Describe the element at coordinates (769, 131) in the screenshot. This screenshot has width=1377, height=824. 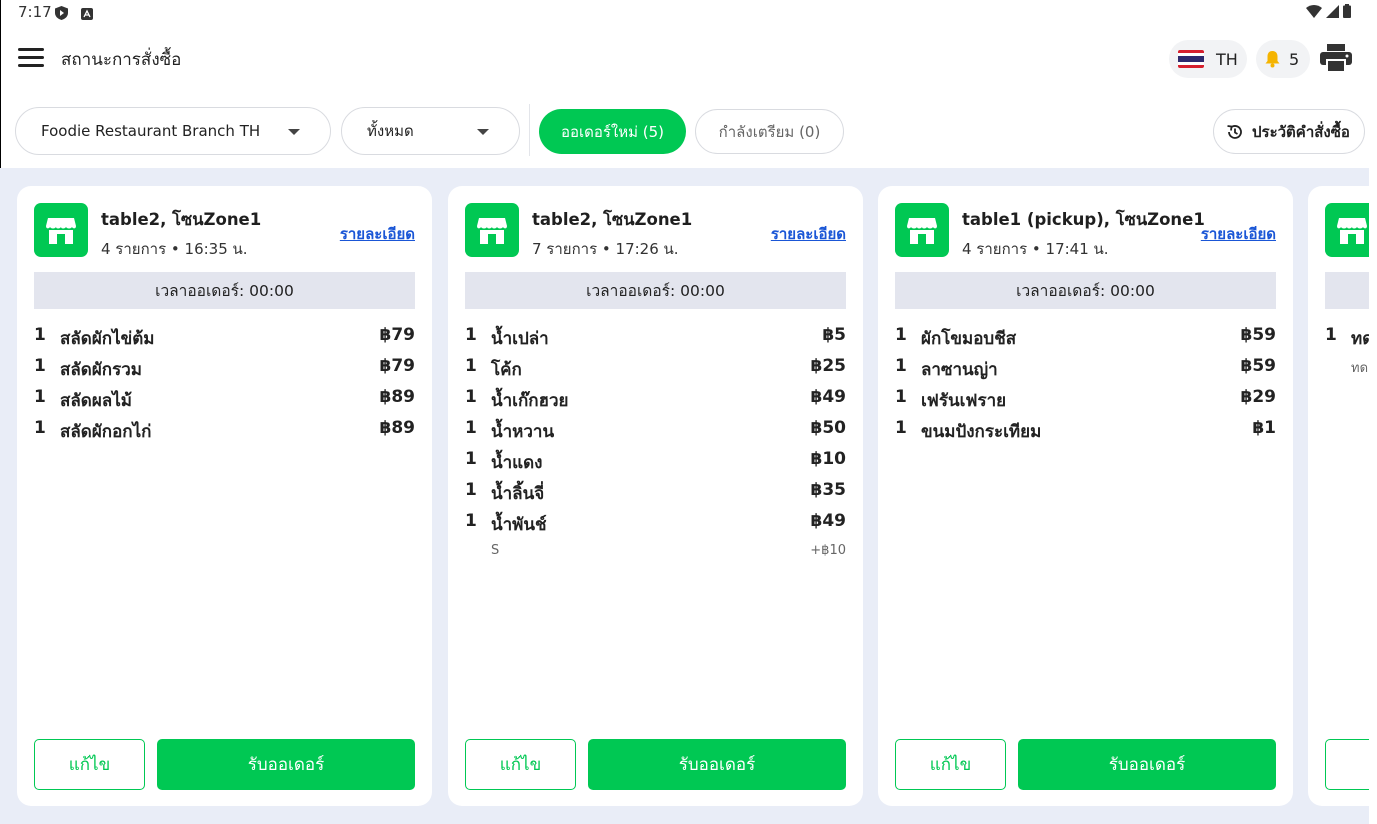
I see `tab-preparing: กำลังเตรียม (0)` at that location.